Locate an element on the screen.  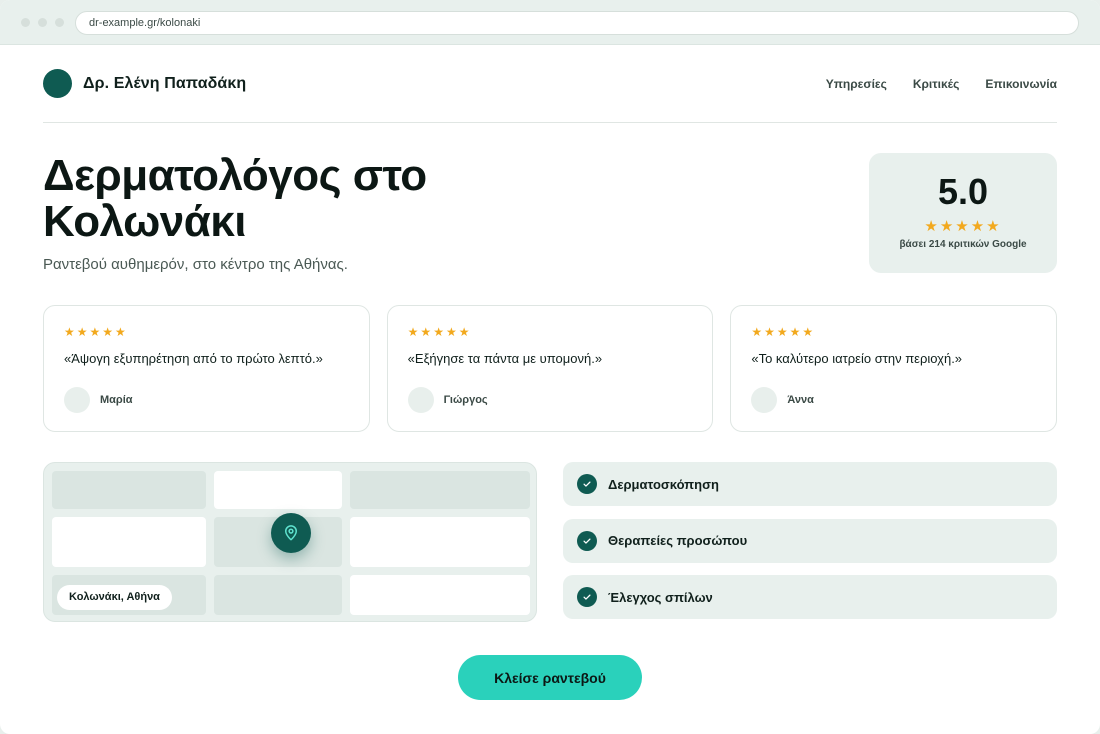
reviewer: Μαρία is located at coordinates (98, 400).